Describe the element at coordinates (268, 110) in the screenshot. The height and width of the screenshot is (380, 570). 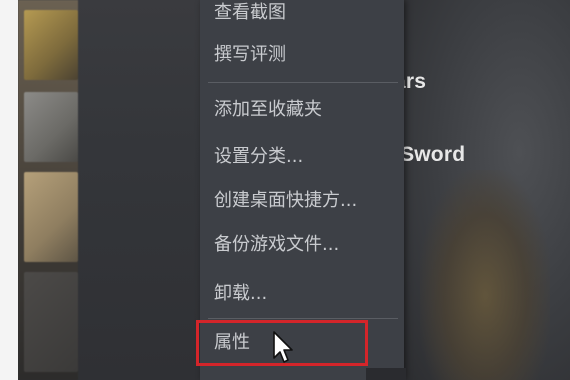
I see `menu-item-add-to-favorites: 添加至收藏夹` at that location.